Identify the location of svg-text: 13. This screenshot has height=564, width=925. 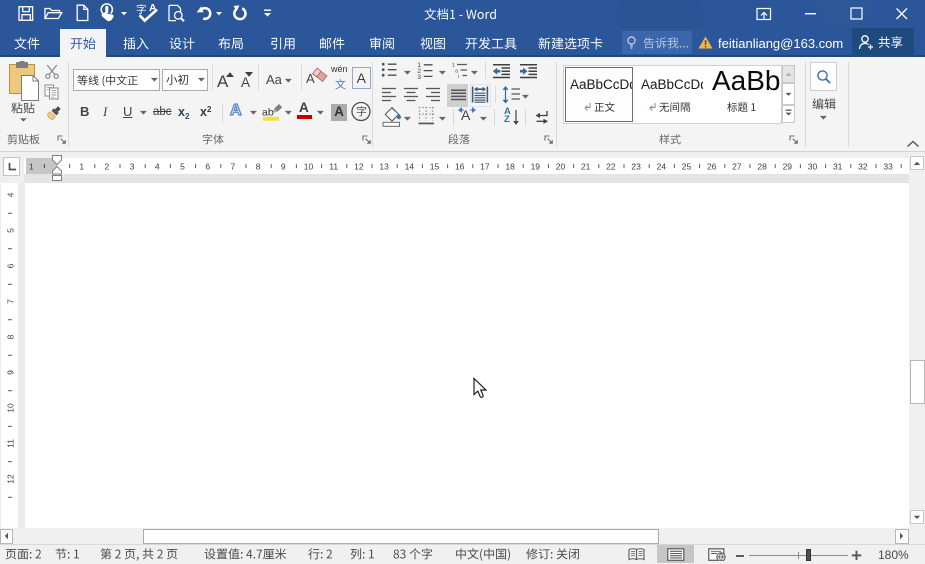
(384, 167).